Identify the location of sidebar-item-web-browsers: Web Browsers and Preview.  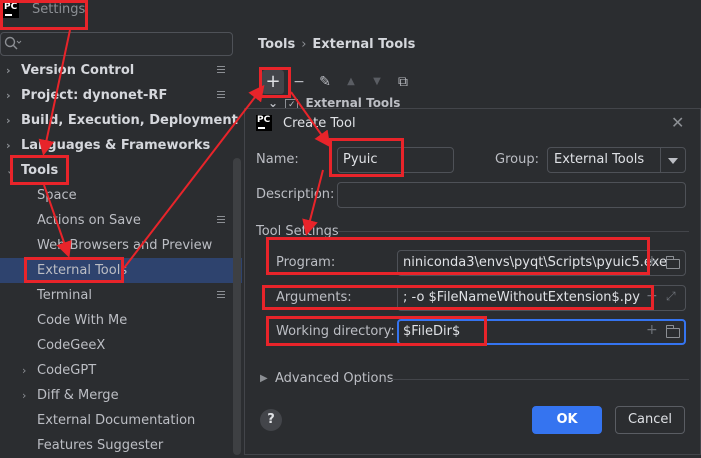
(121, 245).